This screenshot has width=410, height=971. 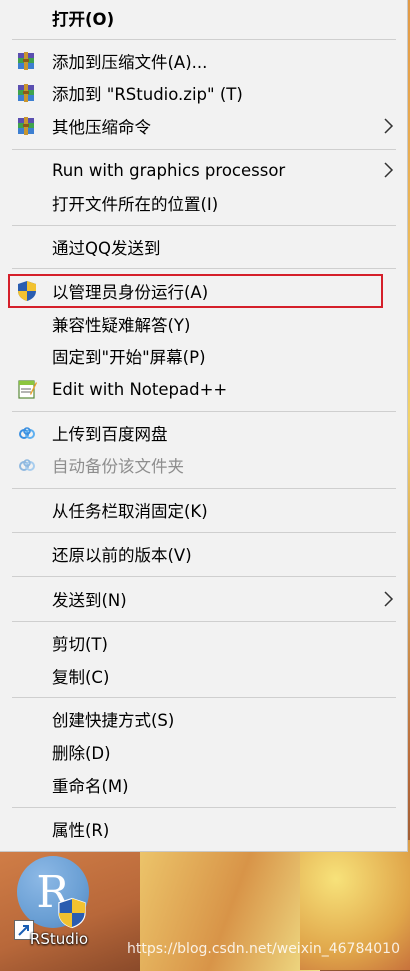 What do you see at coordinates (204, 465) in the screenshot?
I see `menu-item-auto-backup-folder: 自动备份该文件夹` at bounding box center [204, 465].